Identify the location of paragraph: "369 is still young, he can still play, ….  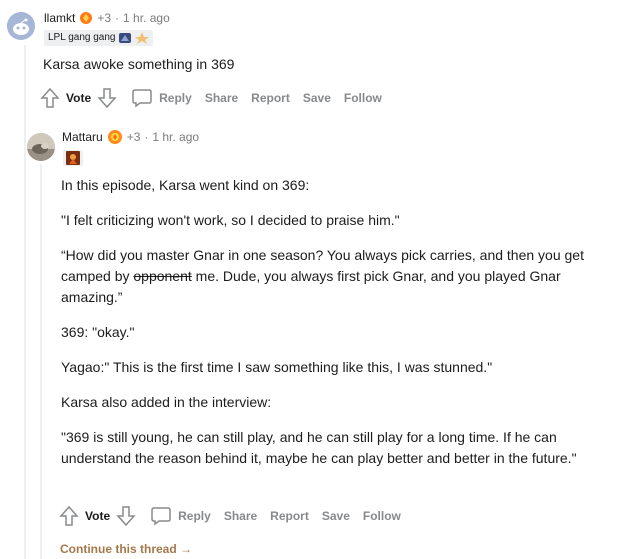
(319, 447).